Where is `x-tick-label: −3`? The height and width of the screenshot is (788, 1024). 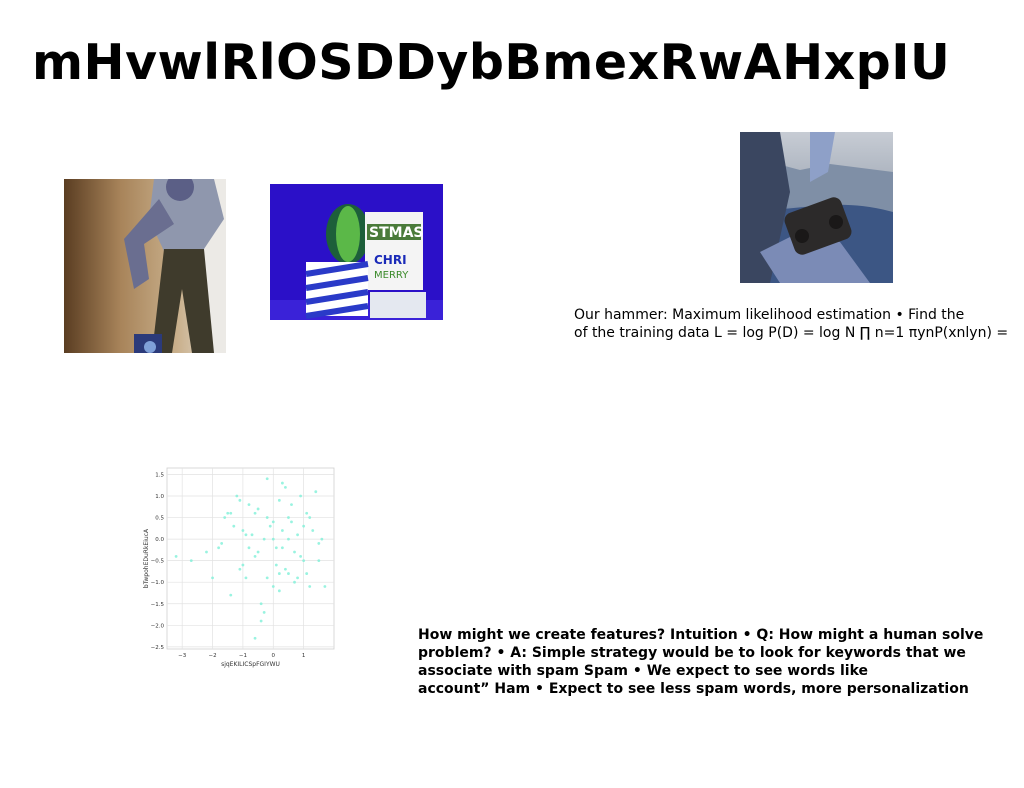
x-tick-label: −3 is located at coordinates (182, 656).